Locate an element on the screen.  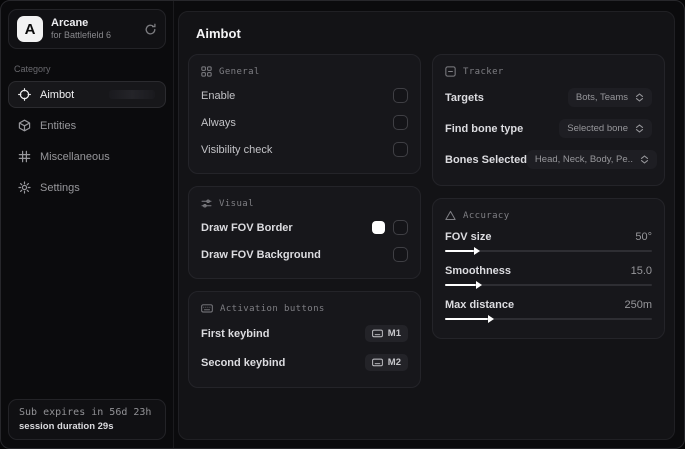
sidebar-item-settings: Settings is located at coordinates (87, 187).